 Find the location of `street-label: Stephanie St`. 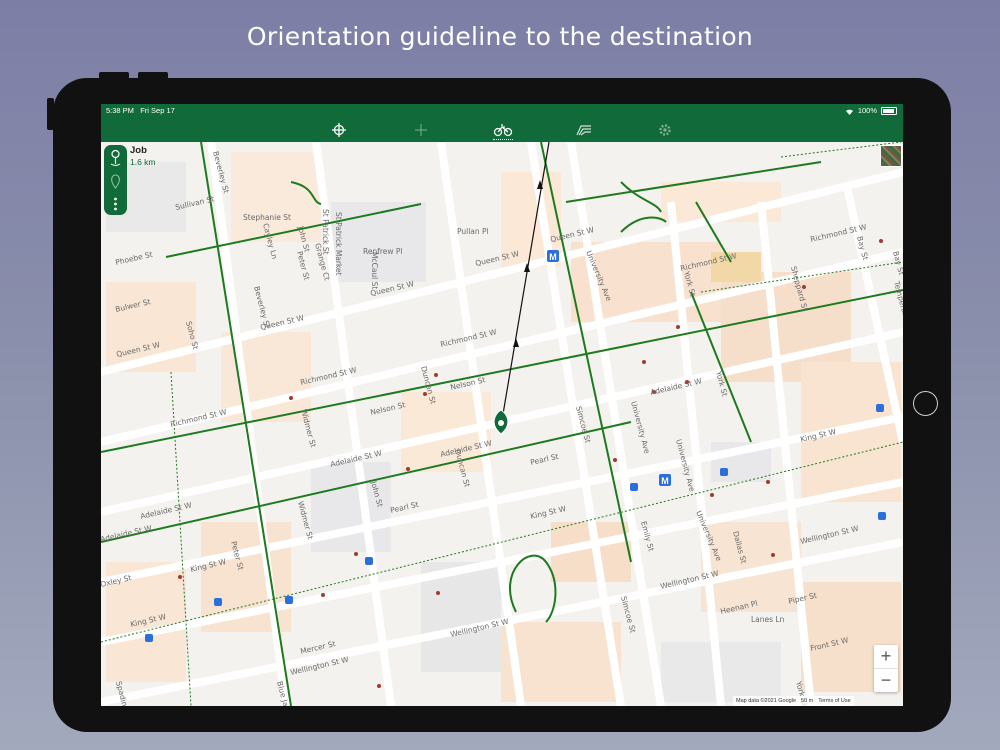

street-label: Stephanie St is located at coordinates (267, 217).